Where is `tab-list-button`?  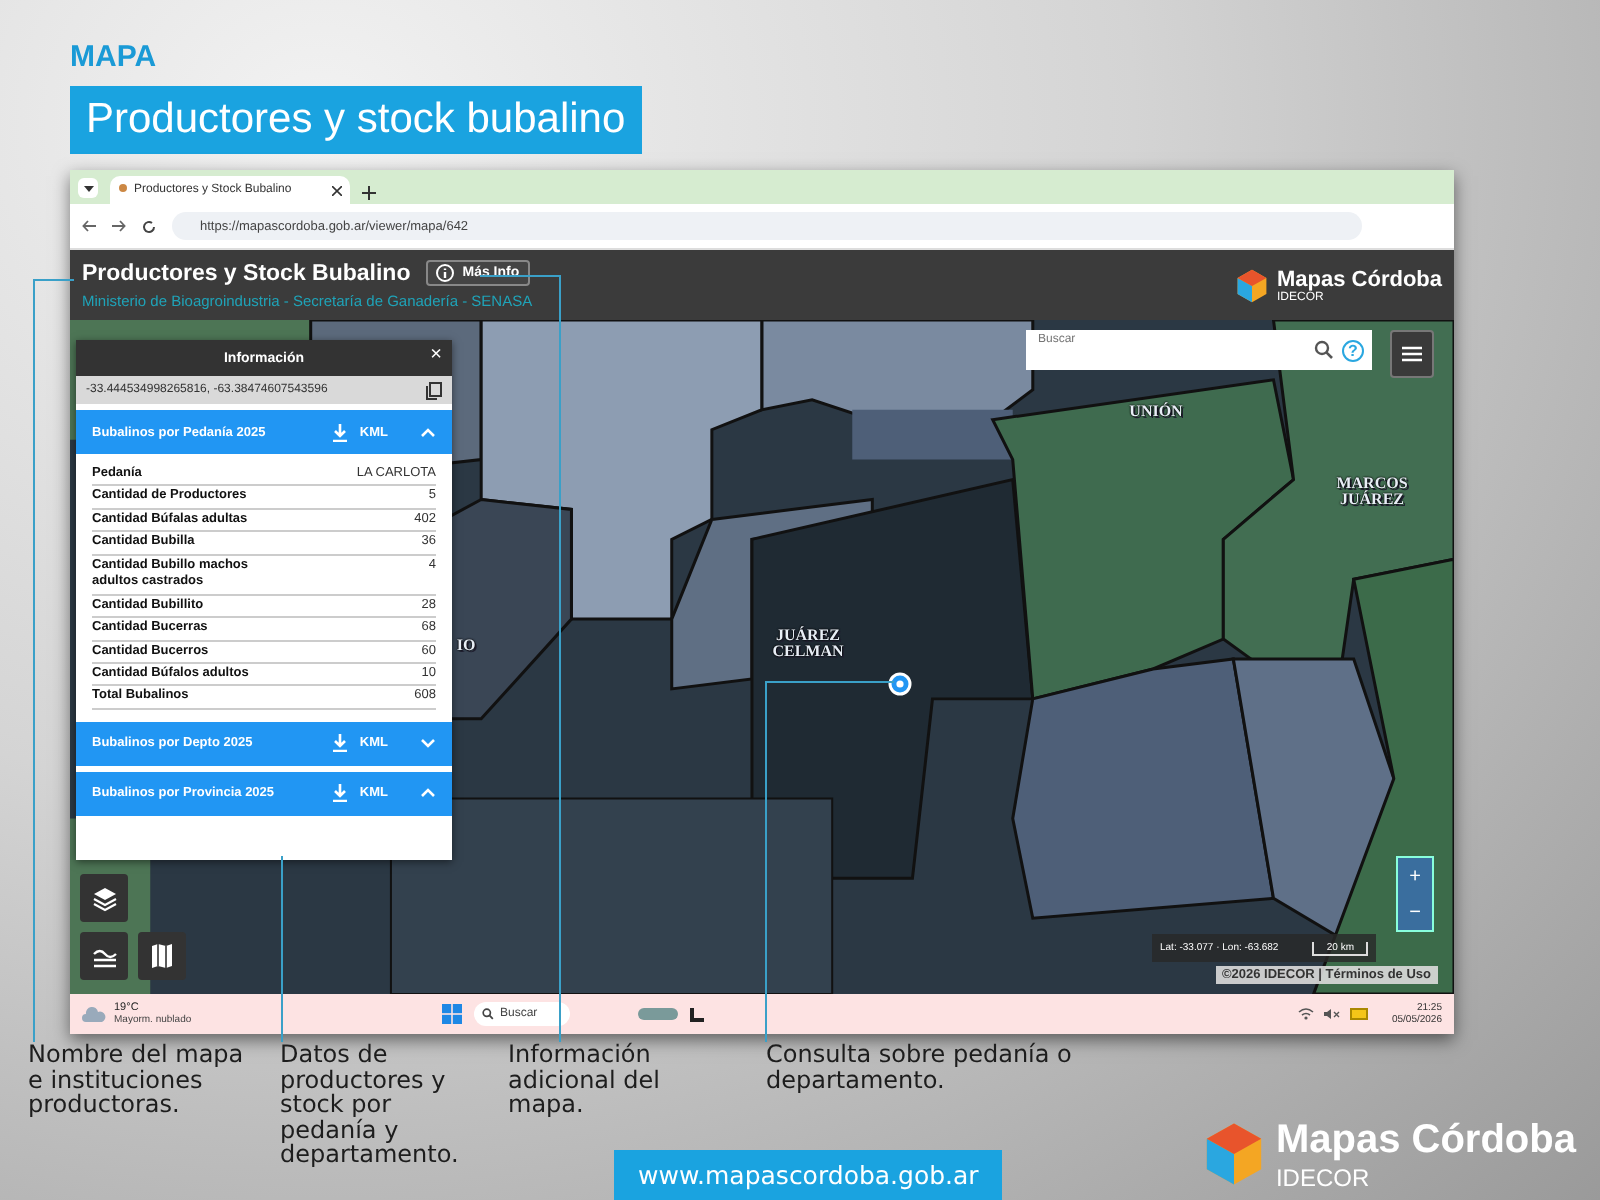 tab-list-button is located at coordinates (88, 188).